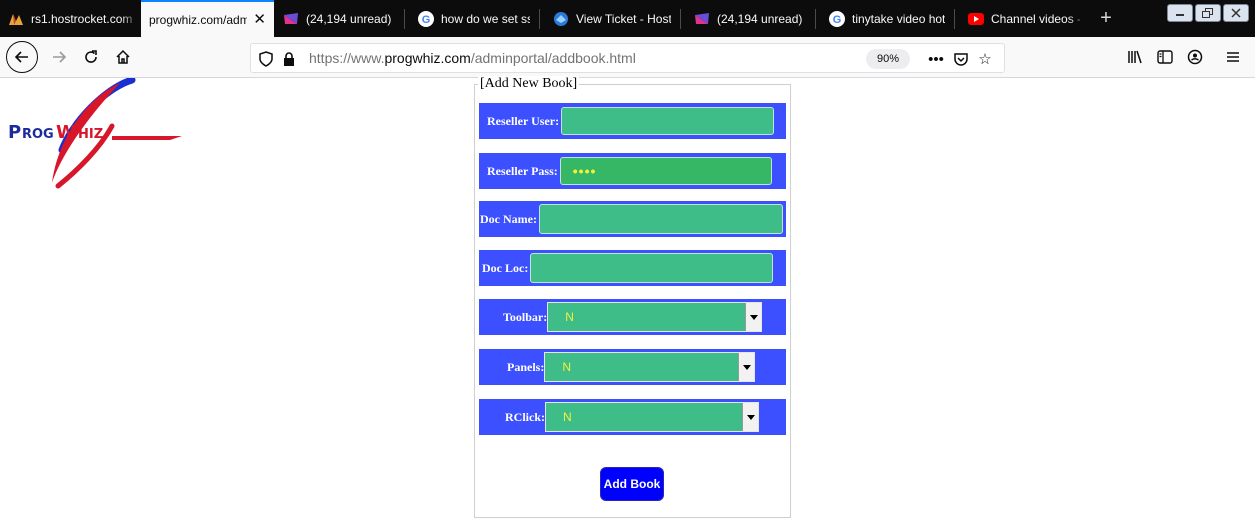 The height and width of the screenshot is (520, 1255). Describe the element at coordinates (526, 366) in the screenshot. I see `panels-label: Panels:` at that location.